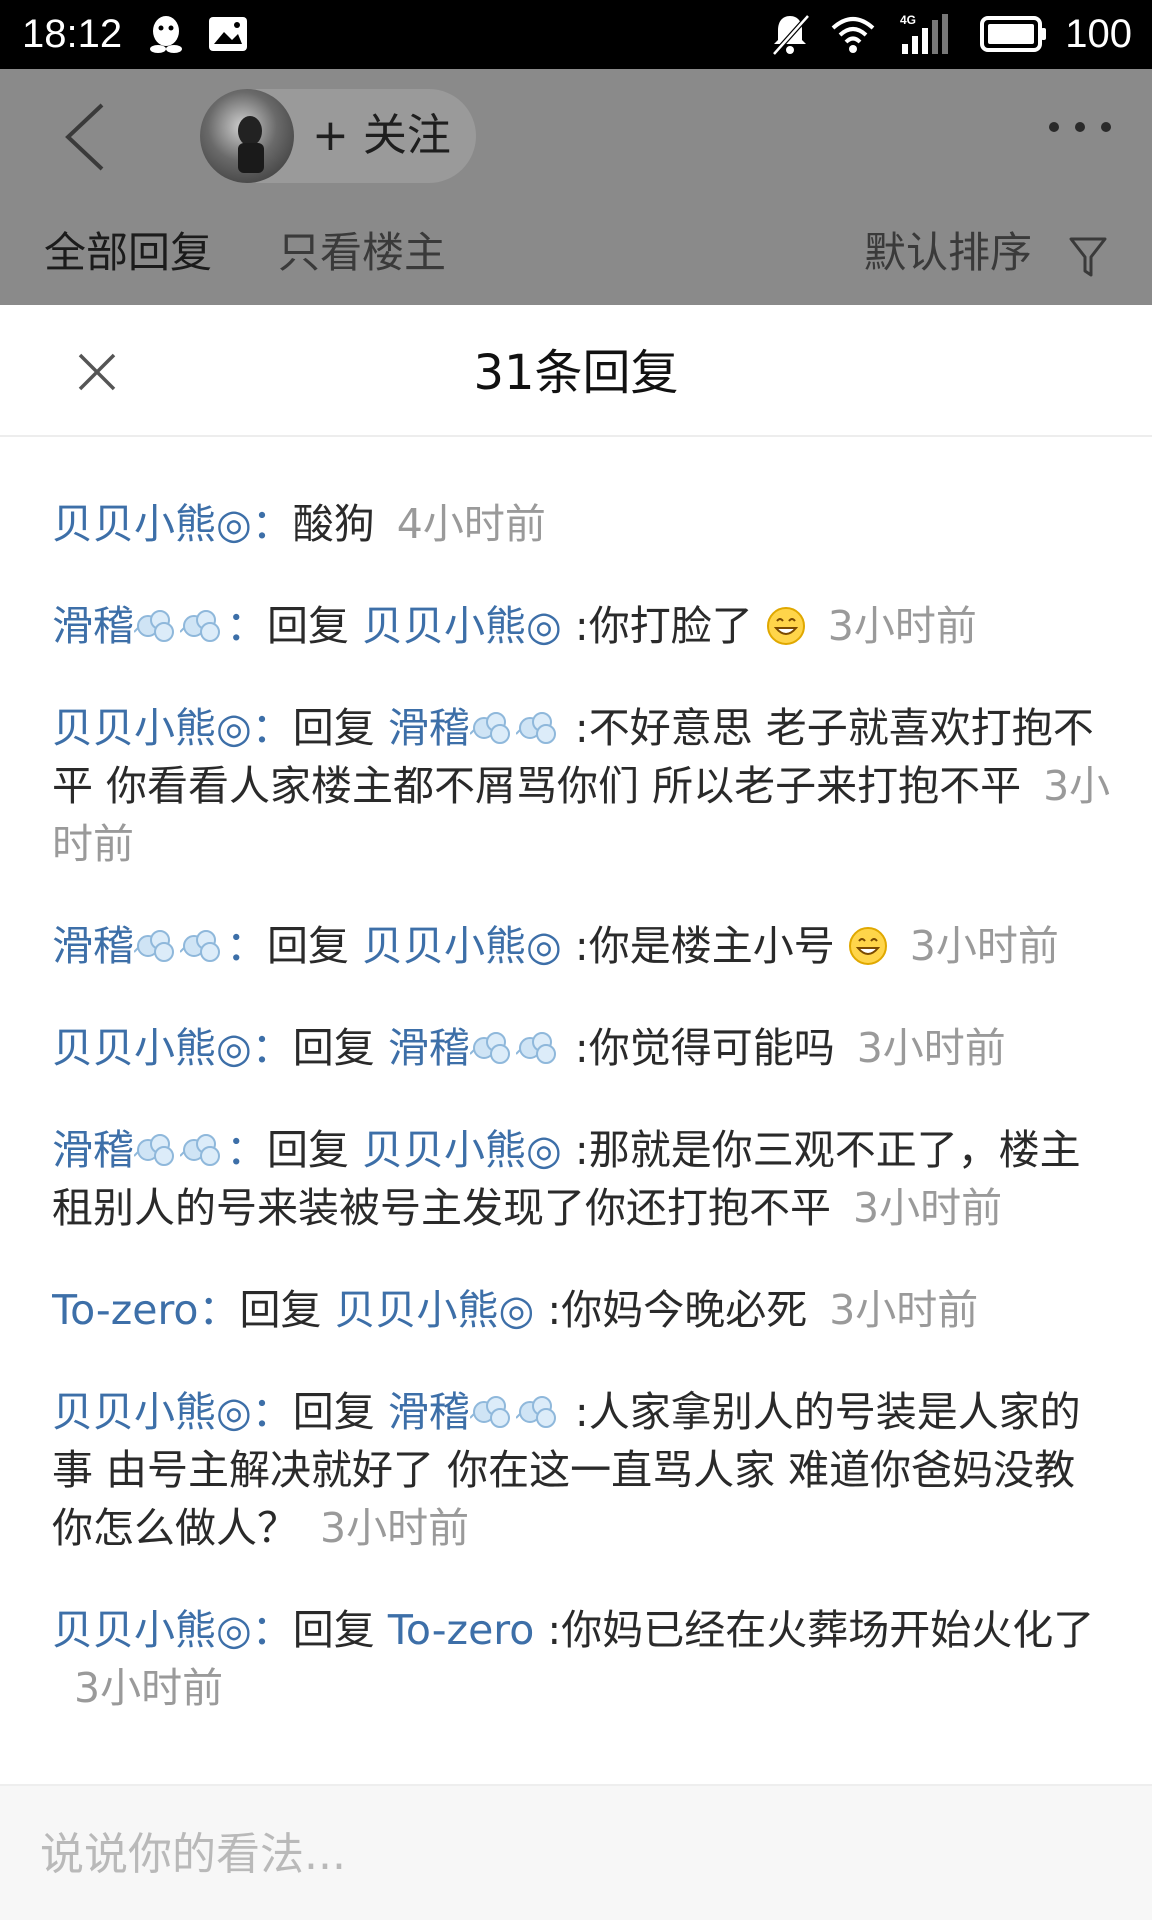 The height and width of the screenshot is (1920, 1152). What do you see at coordinates (1088, 257) in the screenshot?
I see `filter-icon` at bounding box center [1088, 257].